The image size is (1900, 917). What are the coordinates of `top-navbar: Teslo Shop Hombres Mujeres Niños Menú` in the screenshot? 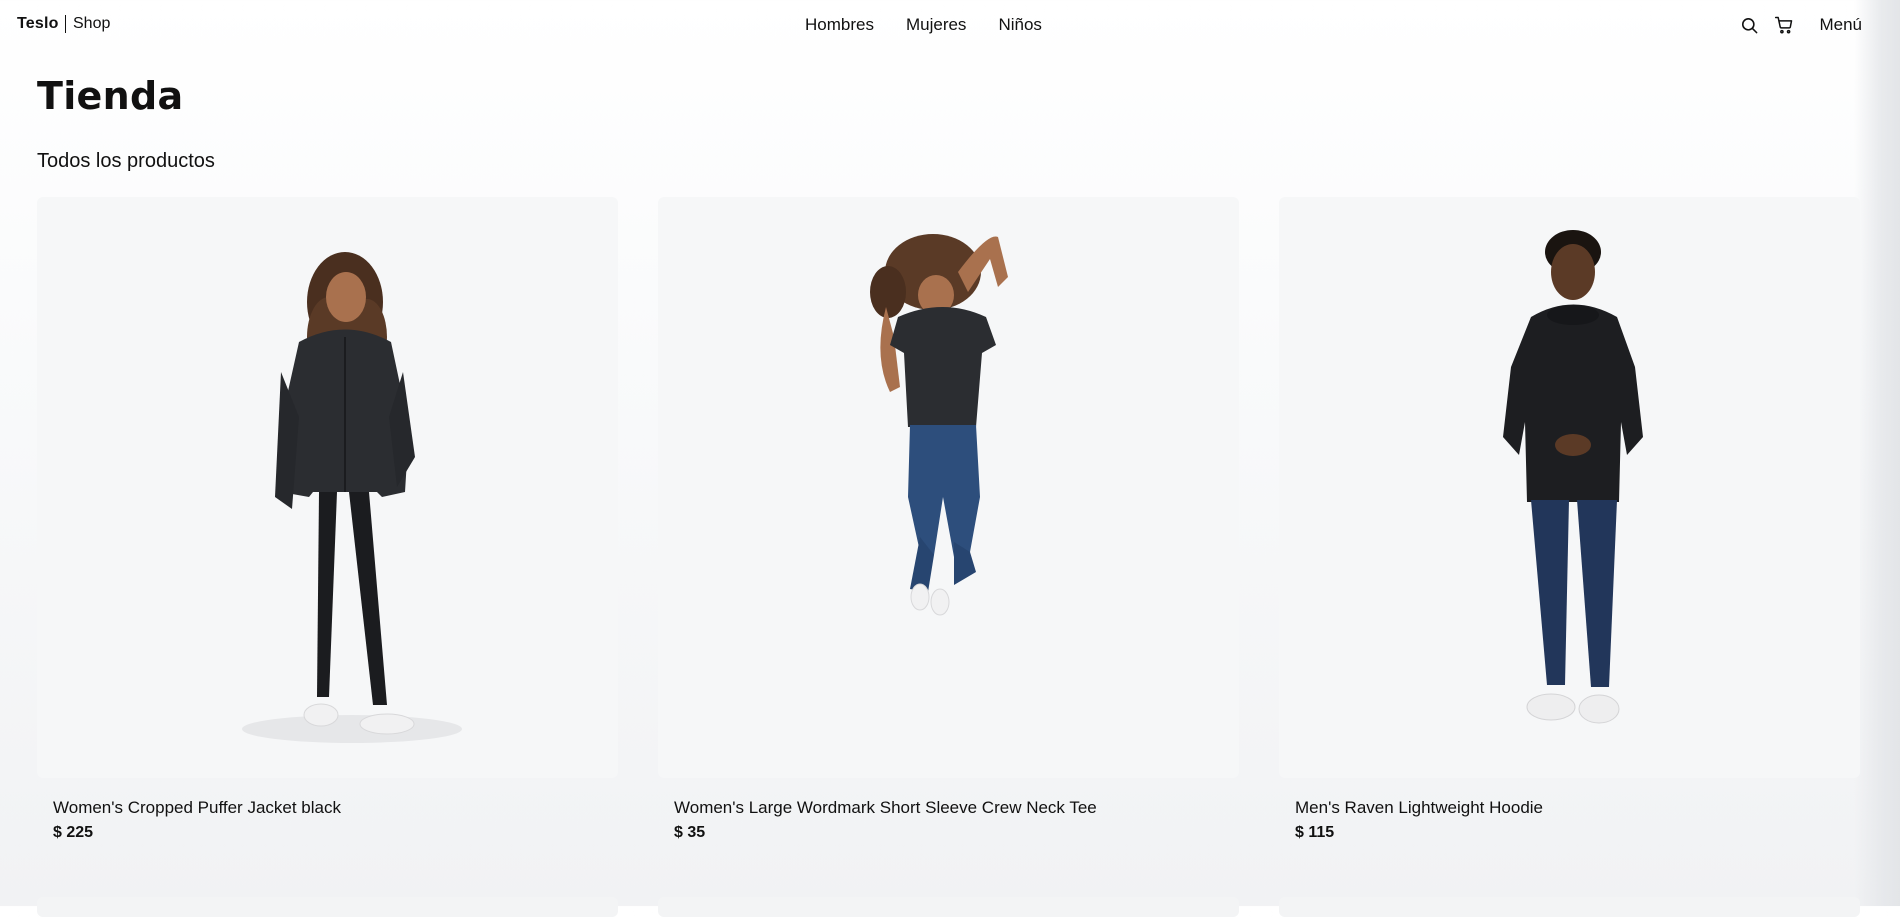 It's located at (950, 25).